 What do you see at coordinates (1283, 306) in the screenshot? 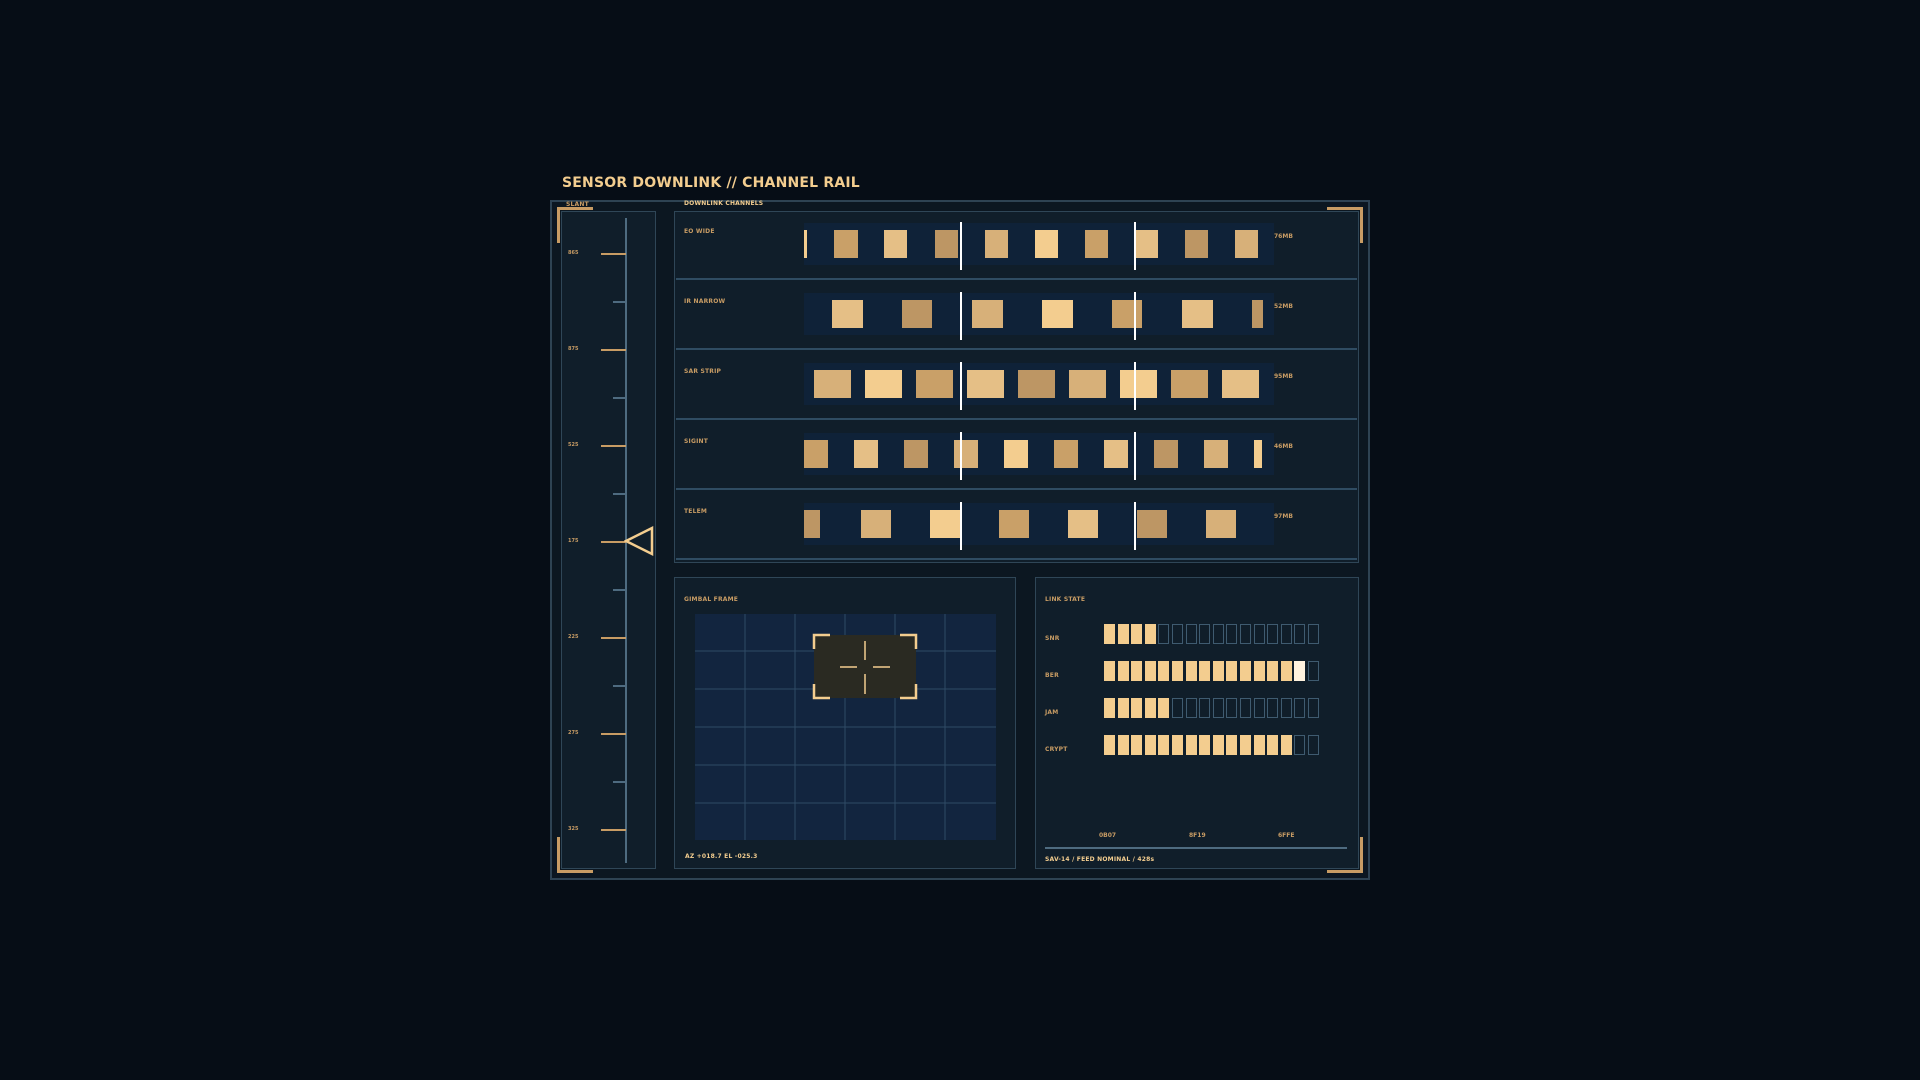
I see `channel-rate: 52MB` at bounding box center [1283, 306].